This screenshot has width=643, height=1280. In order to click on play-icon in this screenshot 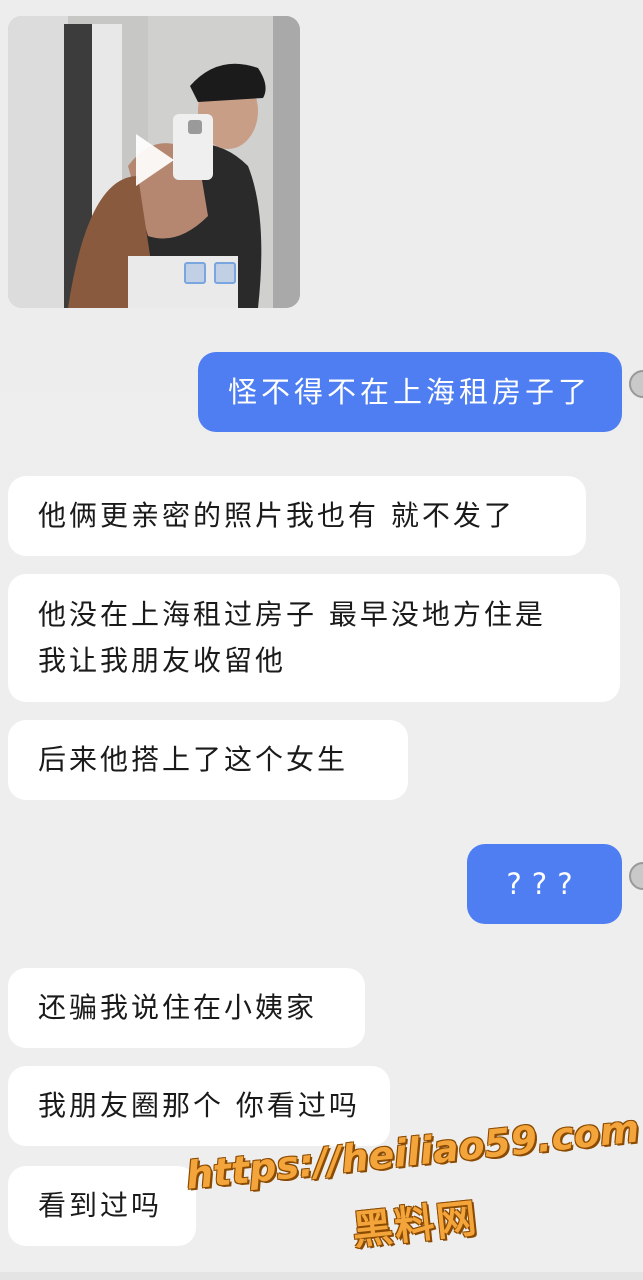, I will do `click(155, 160)`.